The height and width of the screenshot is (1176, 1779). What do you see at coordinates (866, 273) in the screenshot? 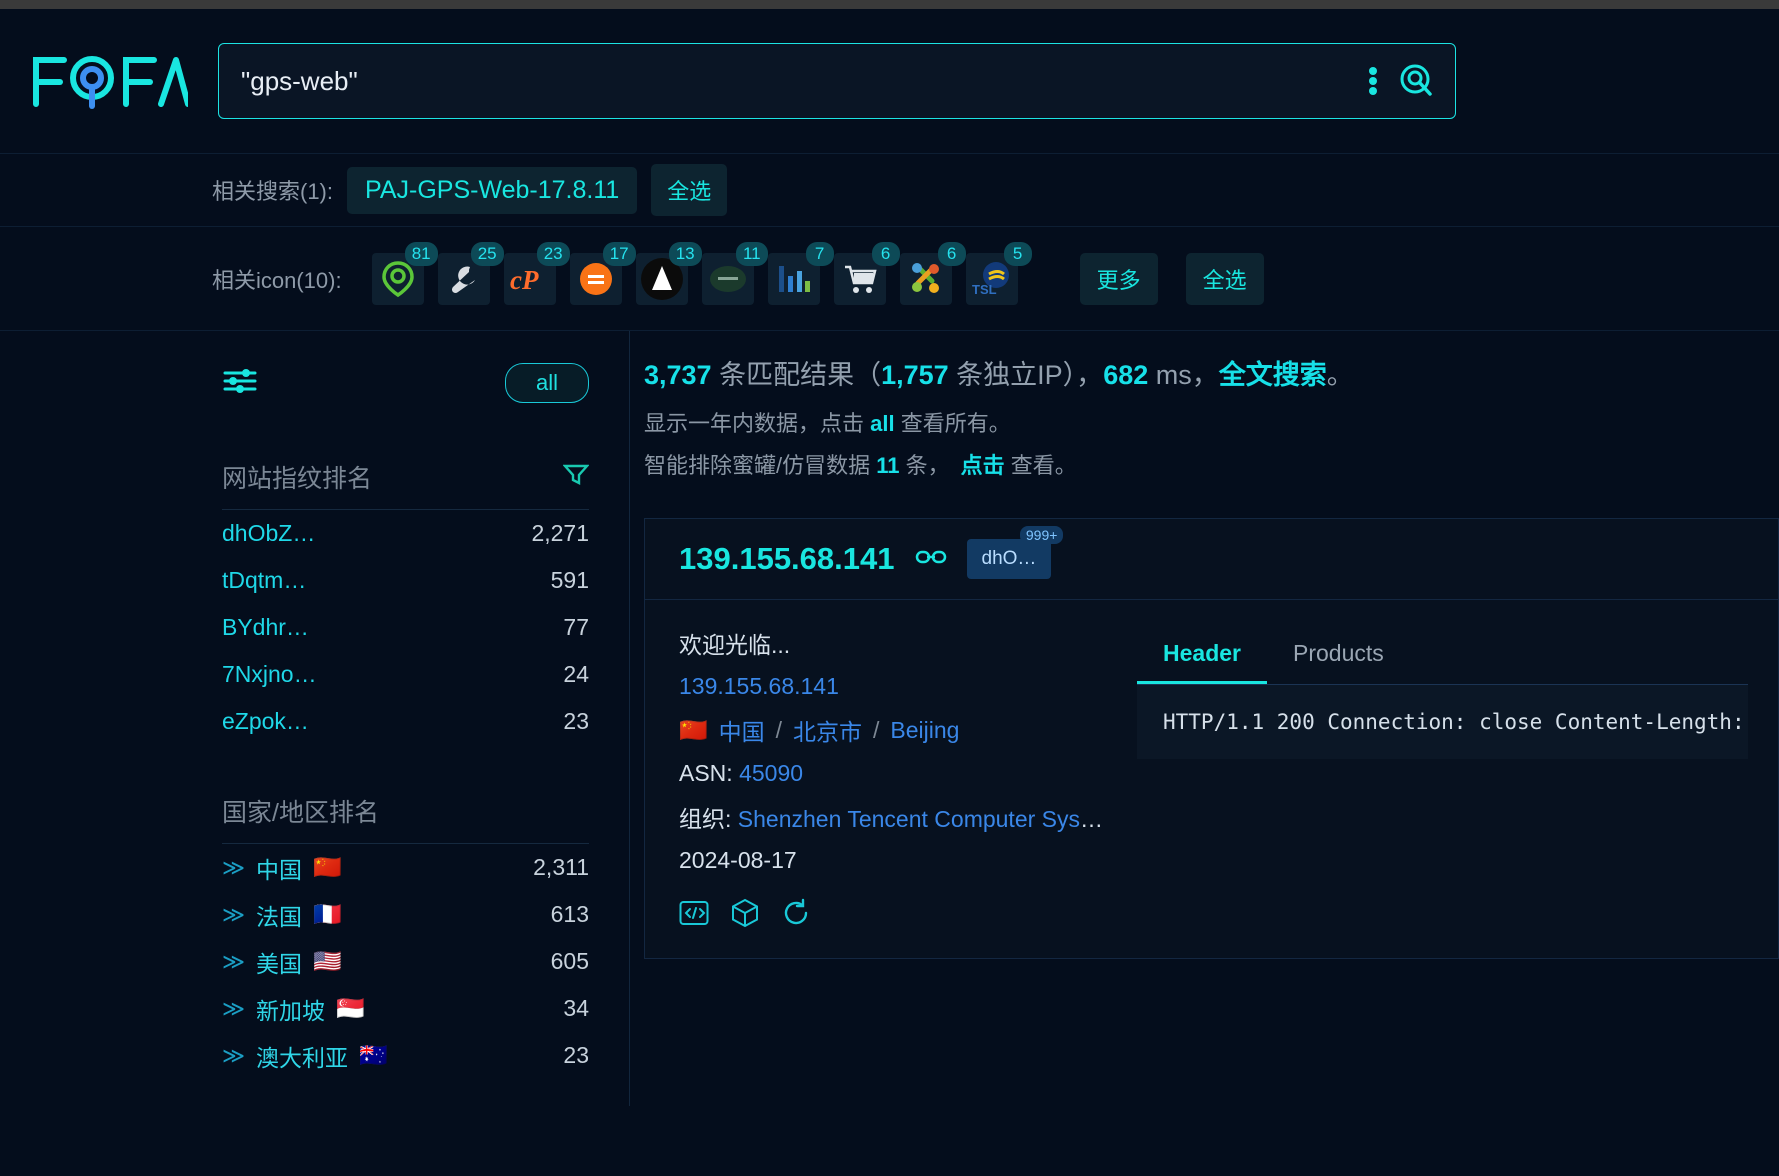
I see `related-icon-shopping-cart: 6` at bounding box center [866, 273].